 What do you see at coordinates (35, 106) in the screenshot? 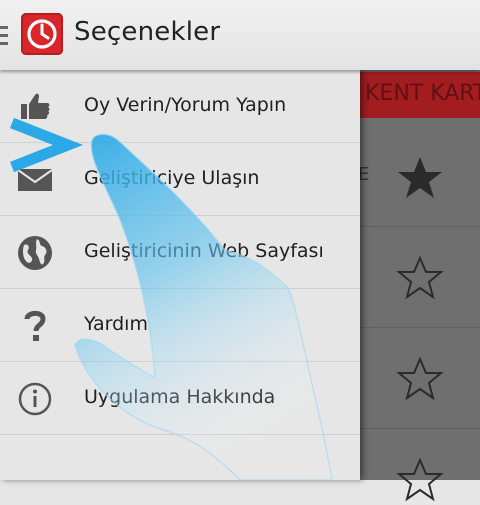
I see `thumbs-up-icon` at bounding box center [35, 106].